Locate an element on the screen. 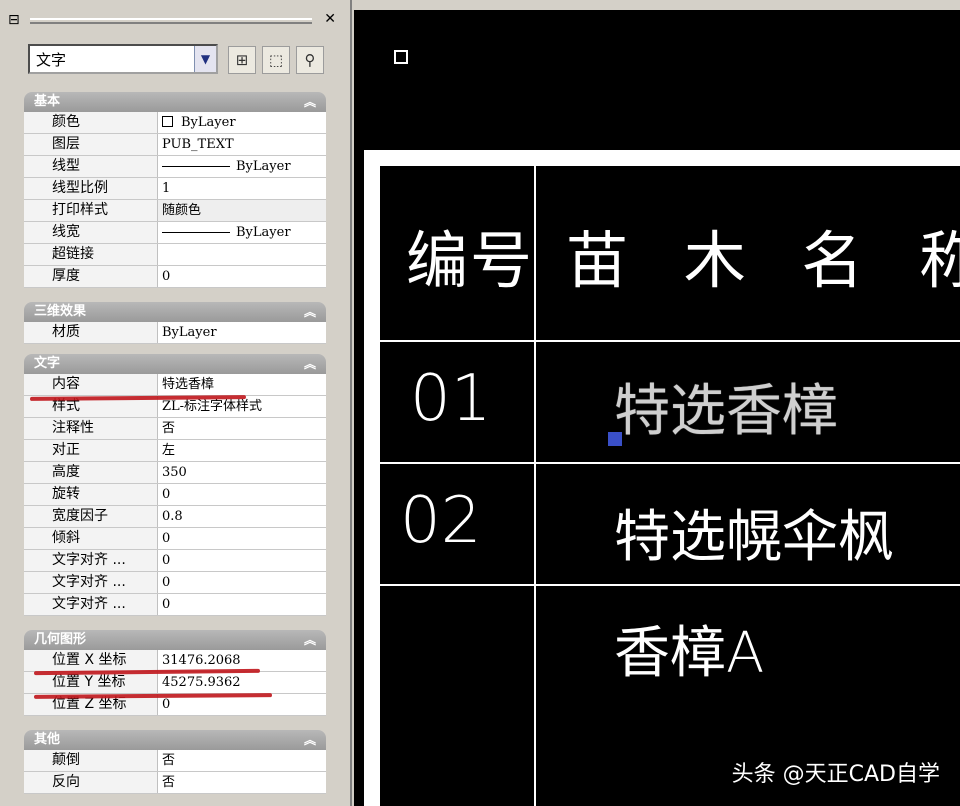 The height and width of the screenshot is (806, 960). toggle-pickadd-button: ⊞ is located at coordinates (242, 60).